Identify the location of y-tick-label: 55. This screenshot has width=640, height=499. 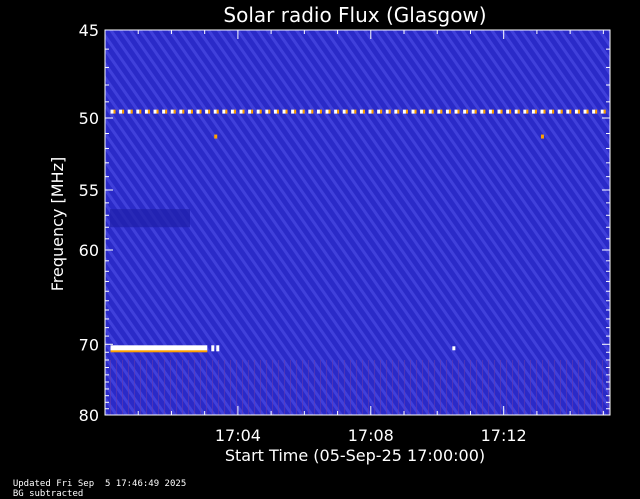
(89, 190).